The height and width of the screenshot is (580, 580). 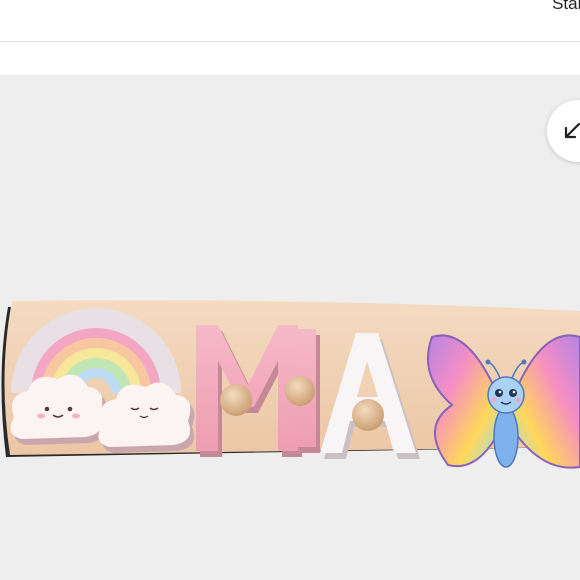 I want to click on header-spacer, so click(x=290, y=58).